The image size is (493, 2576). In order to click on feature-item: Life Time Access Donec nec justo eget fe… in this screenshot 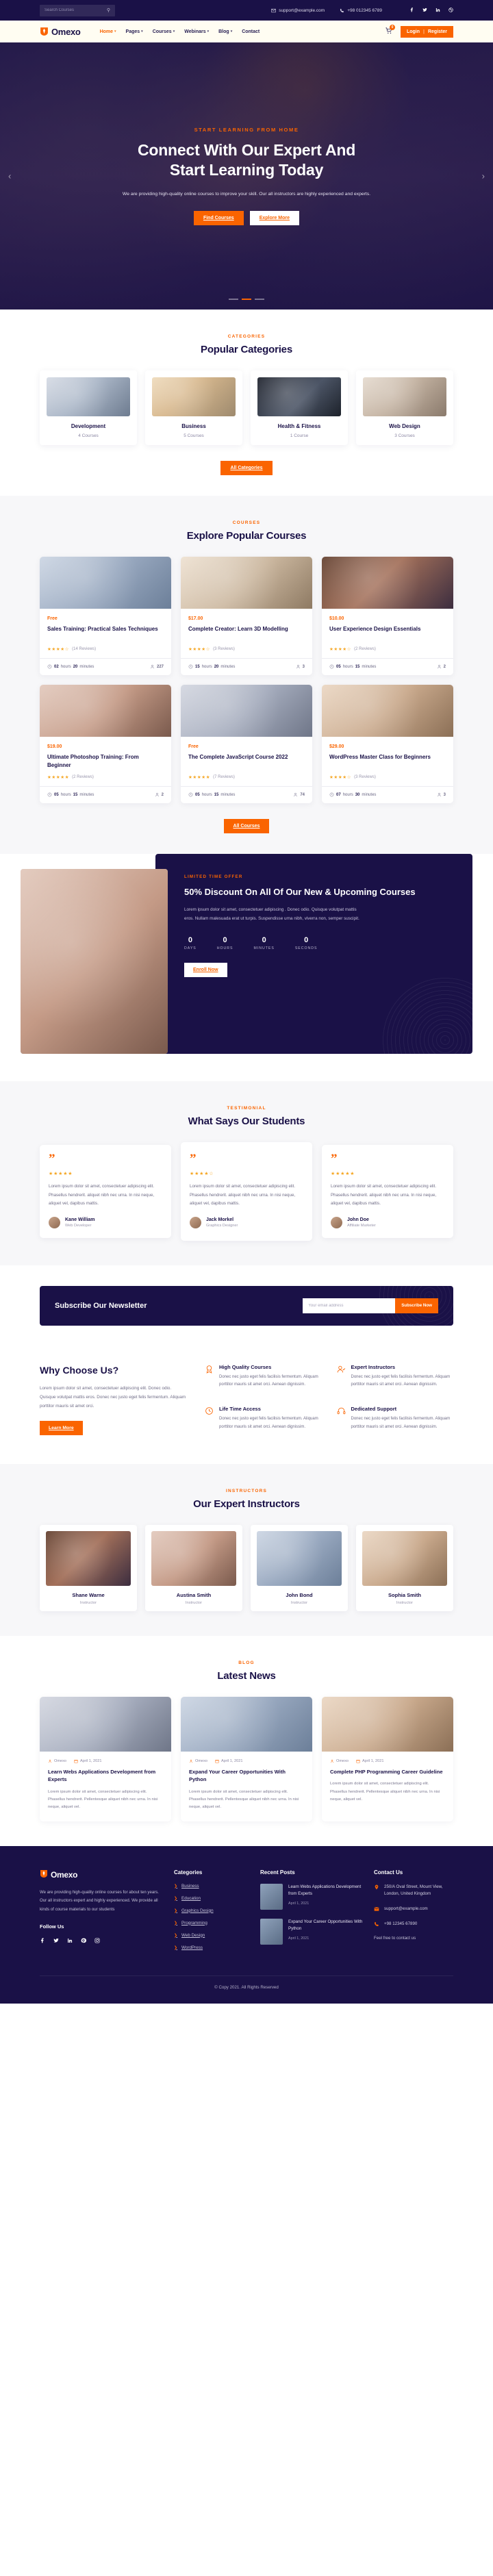, I will do `click(263, 1420)`.